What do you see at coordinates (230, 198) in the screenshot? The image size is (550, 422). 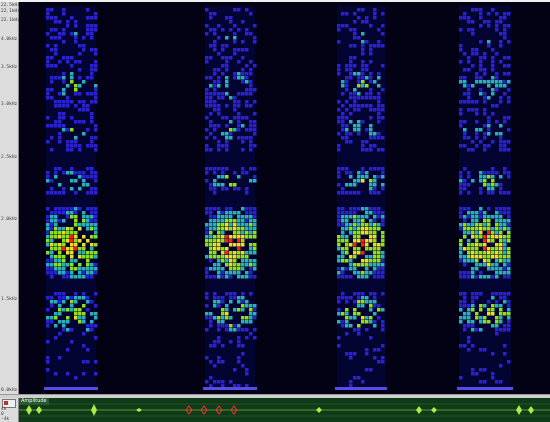 I see `call-column` at bounding box center [230, 198].